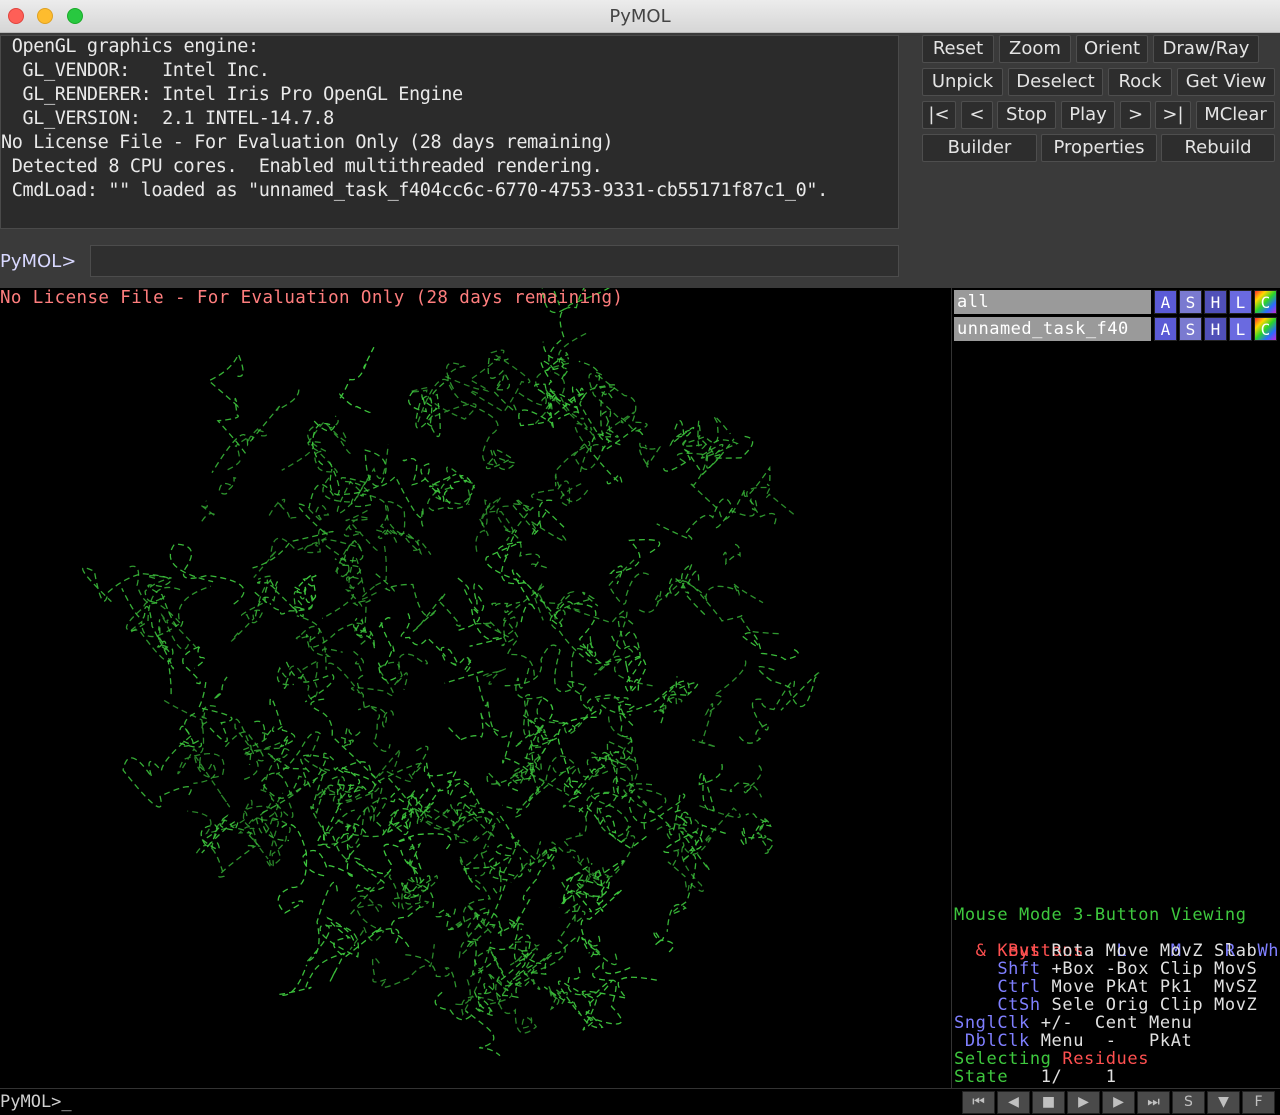 Image resolution: width=1280 pixels, height=1115 pixels. Describe the element at coordinates (1223, 1102) in the screenshot. I see `movie-menu-icon: ▼` at that location.